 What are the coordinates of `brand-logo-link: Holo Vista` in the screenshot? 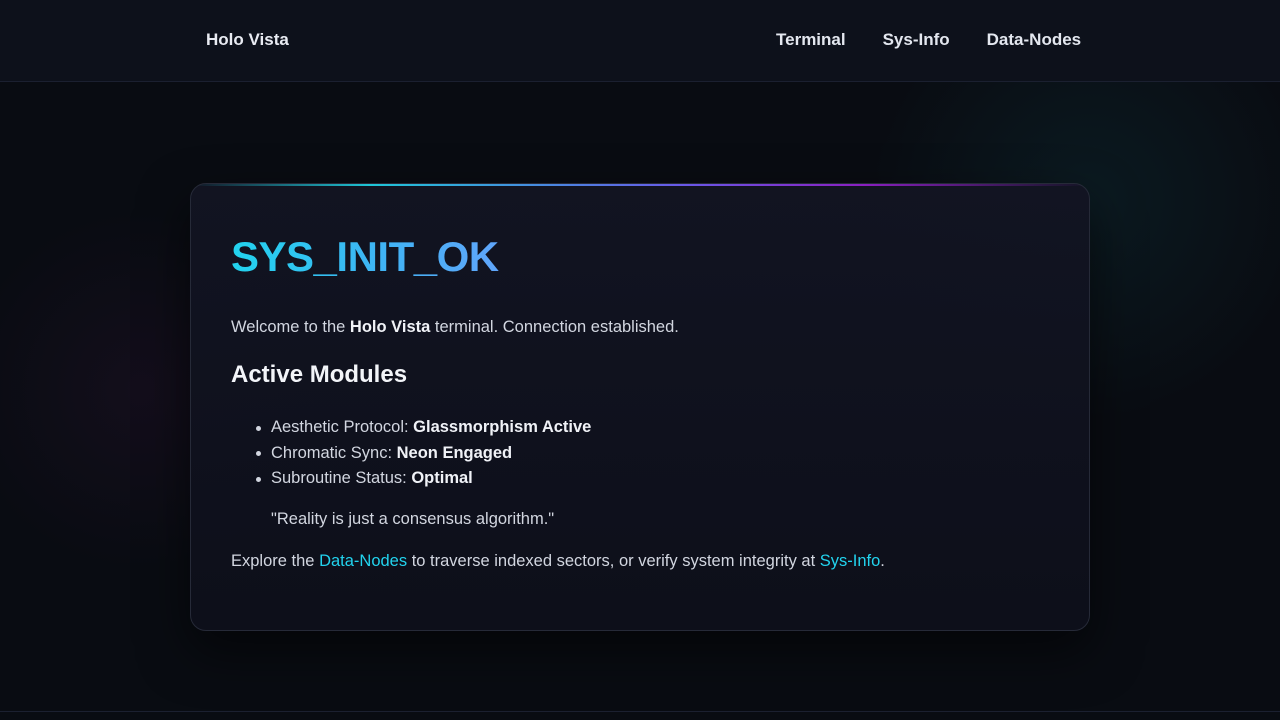 It's located at (247, 40).